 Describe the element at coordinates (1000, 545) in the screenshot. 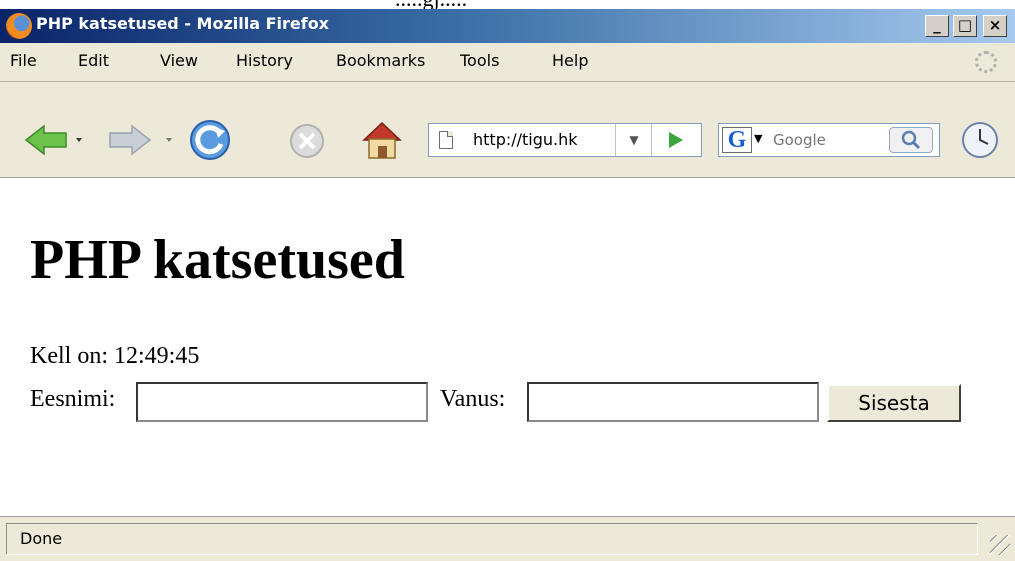

I see `resize-grip-icon` at that location.